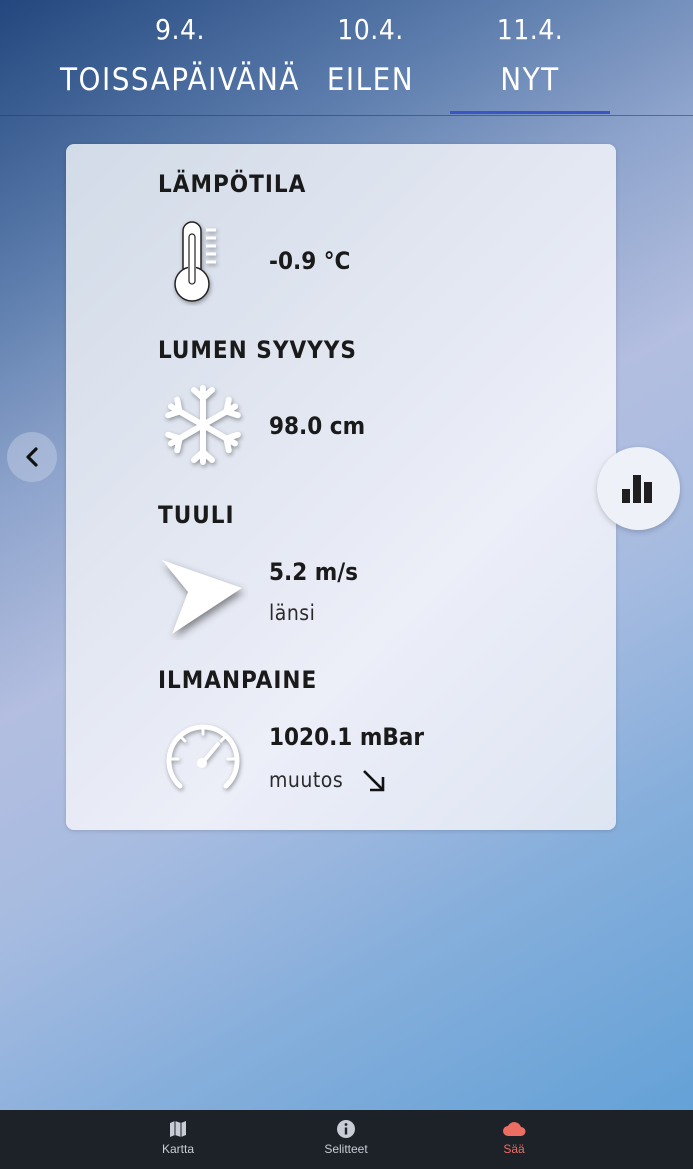 The width and height of the screenshot is (693, 1169). Describe the element at coordinates (370, 57) in the screenshot. I see `tab-yesterday: 10.4. EILEN` at that location.